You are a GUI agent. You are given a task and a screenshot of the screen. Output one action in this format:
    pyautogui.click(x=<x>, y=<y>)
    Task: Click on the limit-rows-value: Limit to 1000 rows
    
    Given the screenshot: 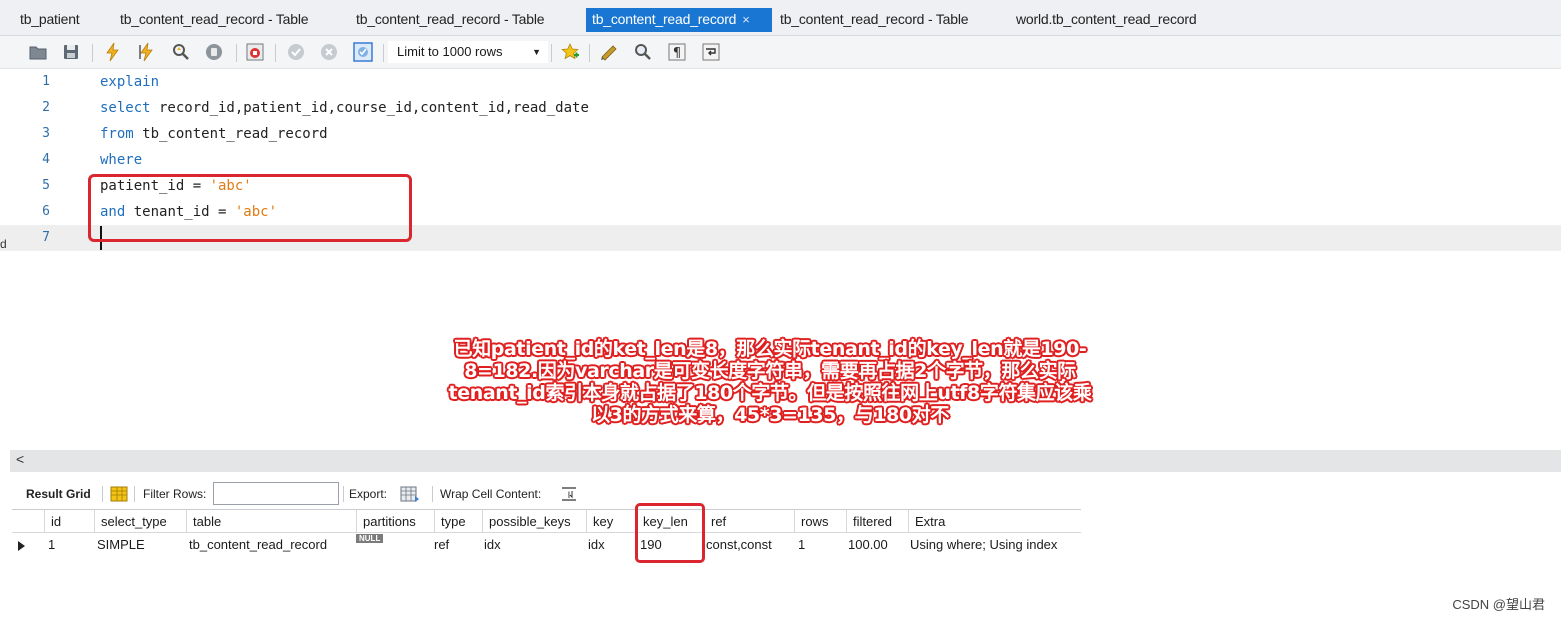 What is the action you would take?
    pyautogui.click(x=450, y=51)
    